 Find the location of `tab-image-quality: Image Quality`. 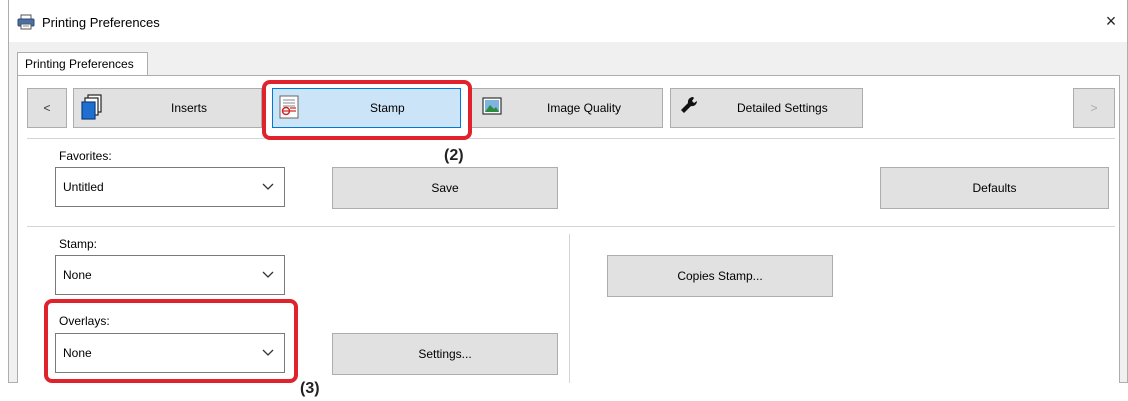

tab-image-quality: Image Quality is located at coordinates (566, 108).